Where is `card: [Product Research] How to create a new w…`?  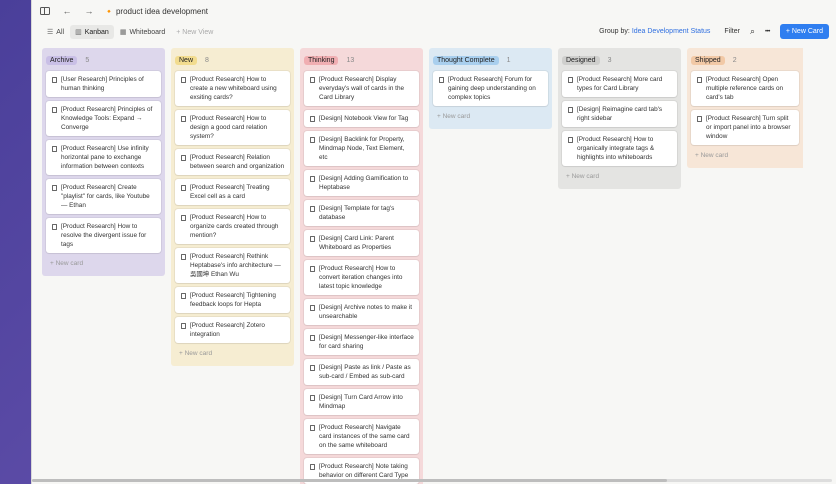 card: [Product Research] How to create a new w… is located at coordinates (232, 88).